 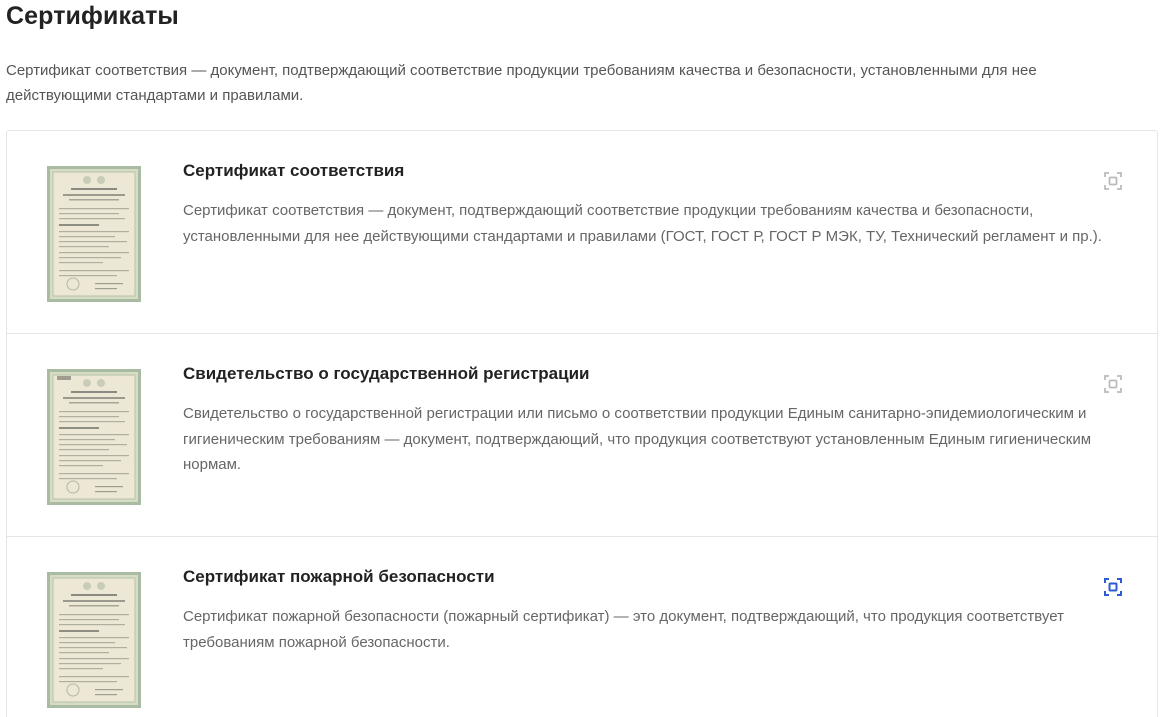 I want to click on certificate-title: Сертификат пожарной безопасности, so click(x=339, y=576).